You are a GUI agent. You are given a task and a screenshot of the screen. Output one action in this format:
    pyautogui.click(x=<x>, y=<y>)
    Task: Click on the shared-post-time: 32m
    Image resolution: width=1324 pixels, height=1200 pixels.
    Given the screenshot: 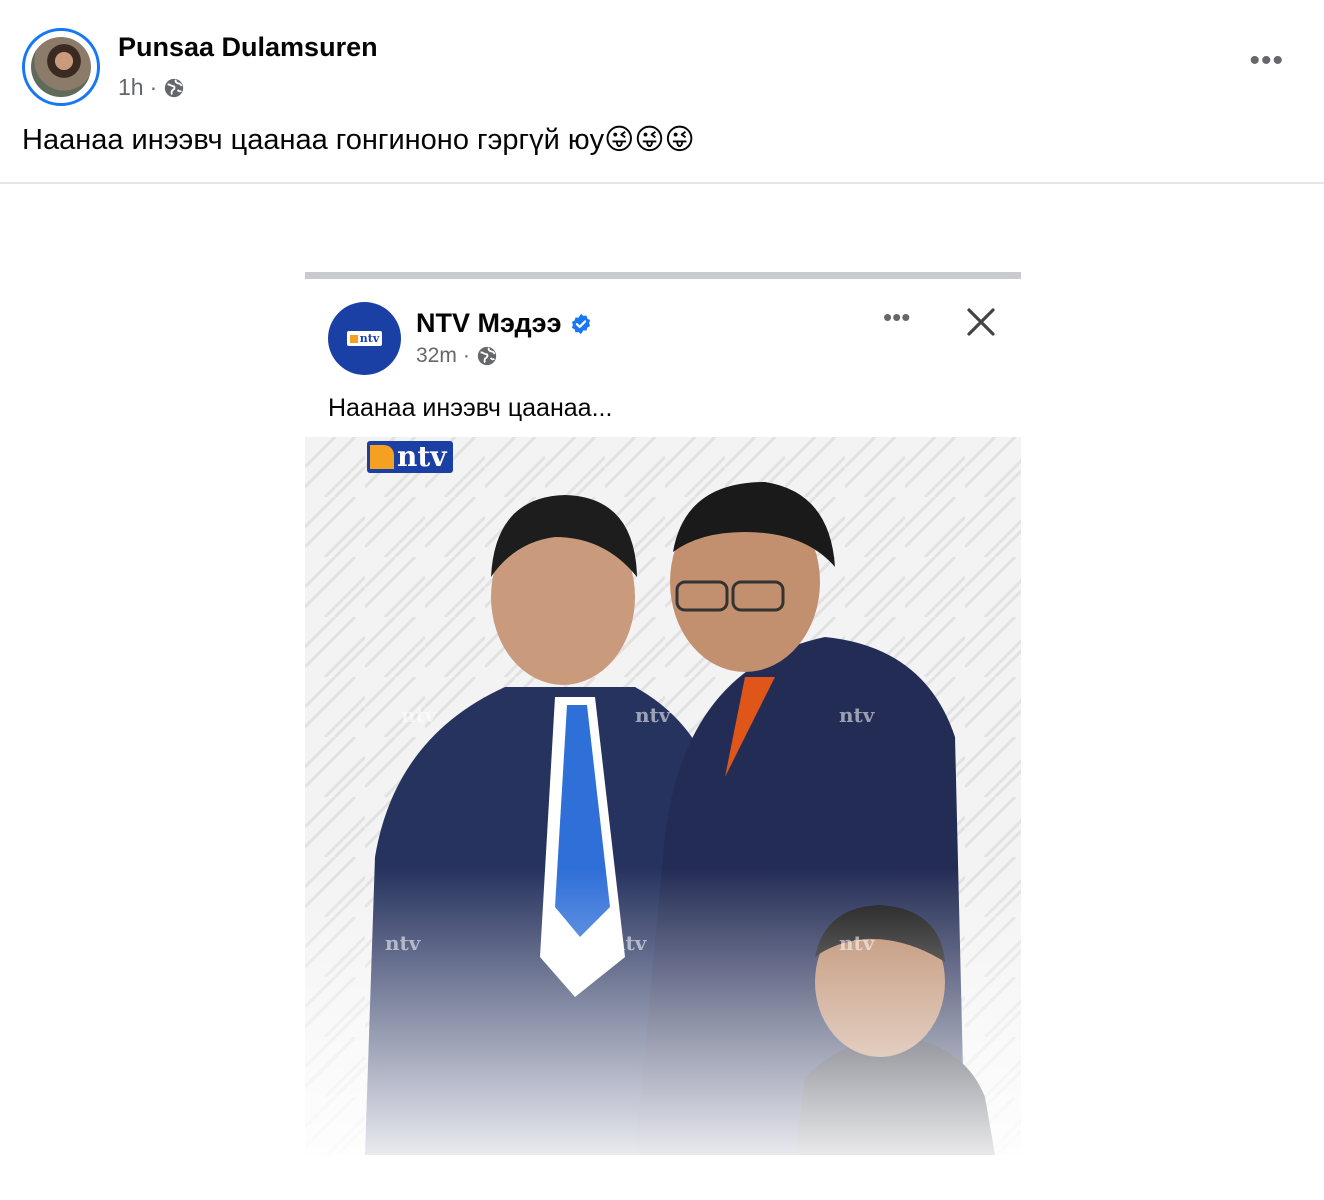 What is the action you would take?
    pyautogui.click(x=436, y=355)
    